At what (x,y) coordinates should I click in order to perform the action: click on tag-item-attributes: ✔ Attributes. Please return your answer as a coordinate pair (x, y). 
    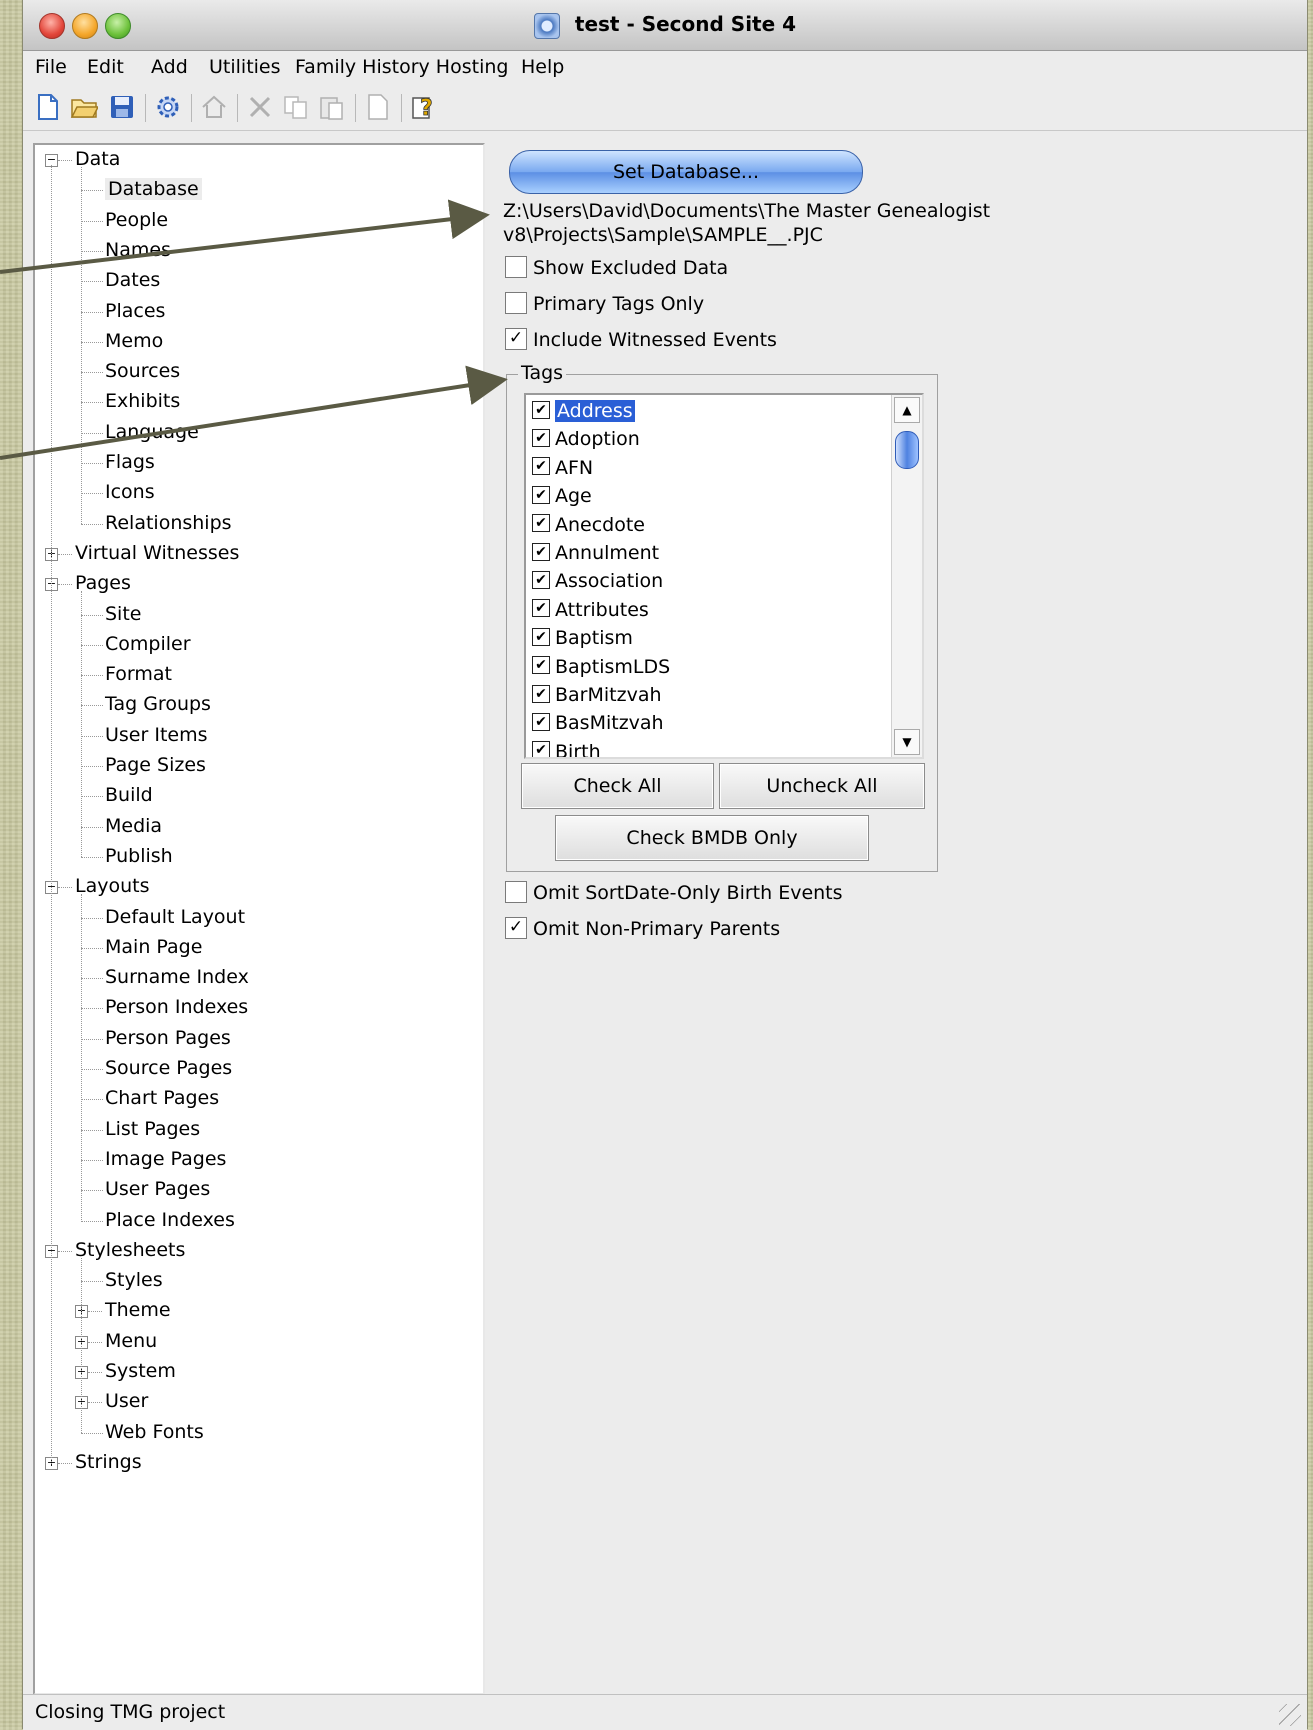
    Looking at the image, I should click on (590, 610).